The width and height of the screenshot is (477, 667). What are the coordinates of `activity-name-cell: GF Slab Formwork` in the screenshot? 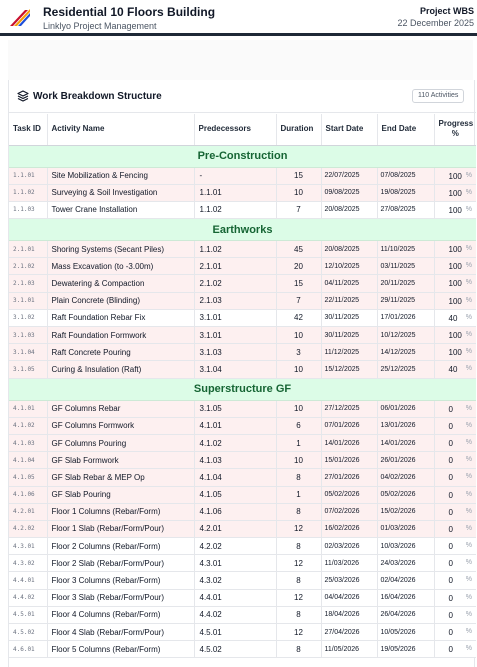 It's located at (121, 460).